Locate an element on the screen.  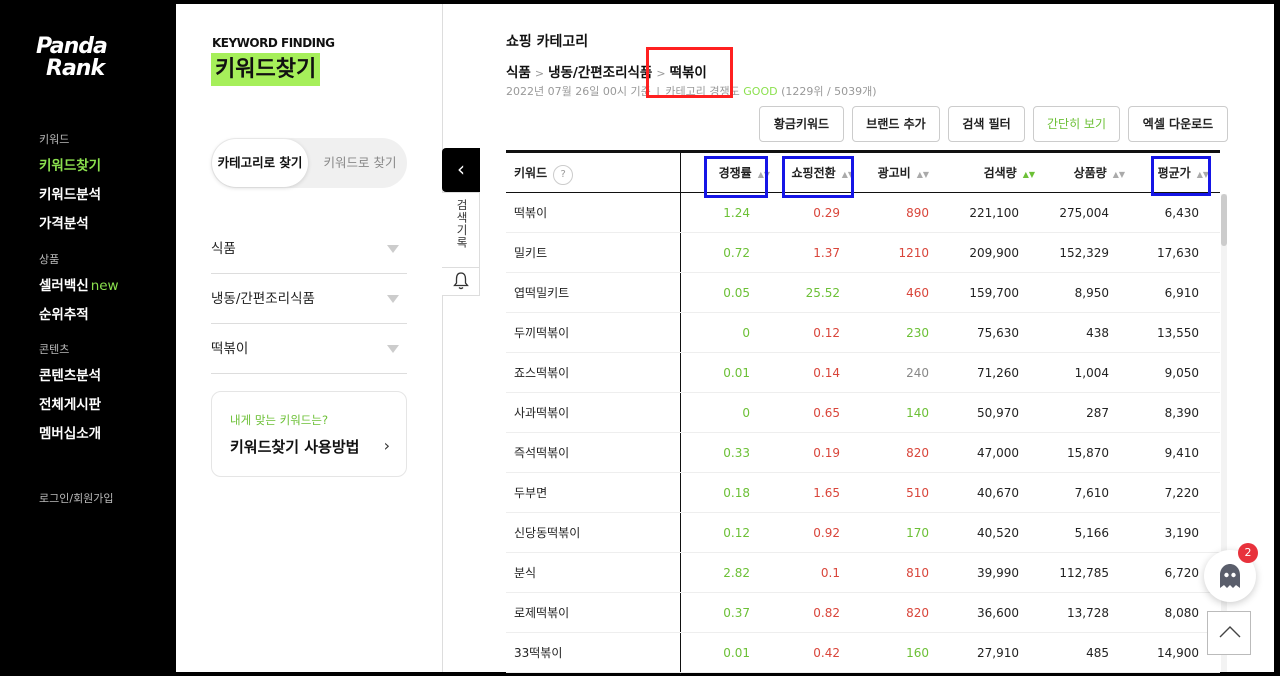
cell-conversion: 0.19 is located at coordinates (826, 453).